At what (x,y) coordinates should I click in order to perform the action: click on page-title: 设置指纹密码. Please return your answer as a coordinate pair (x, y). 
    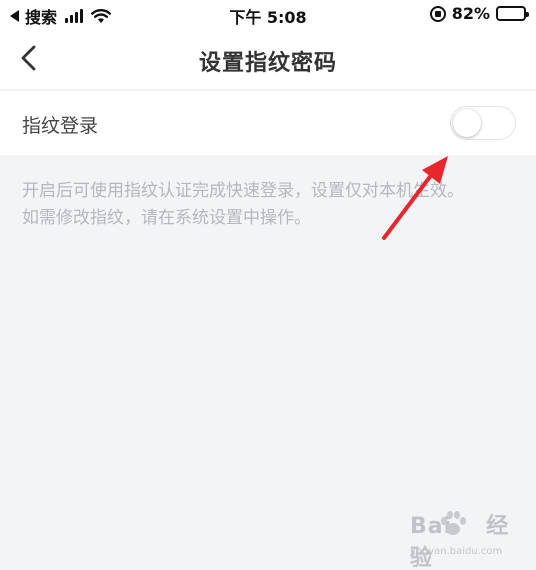
    Looking at the image, I should click on (267, 63).